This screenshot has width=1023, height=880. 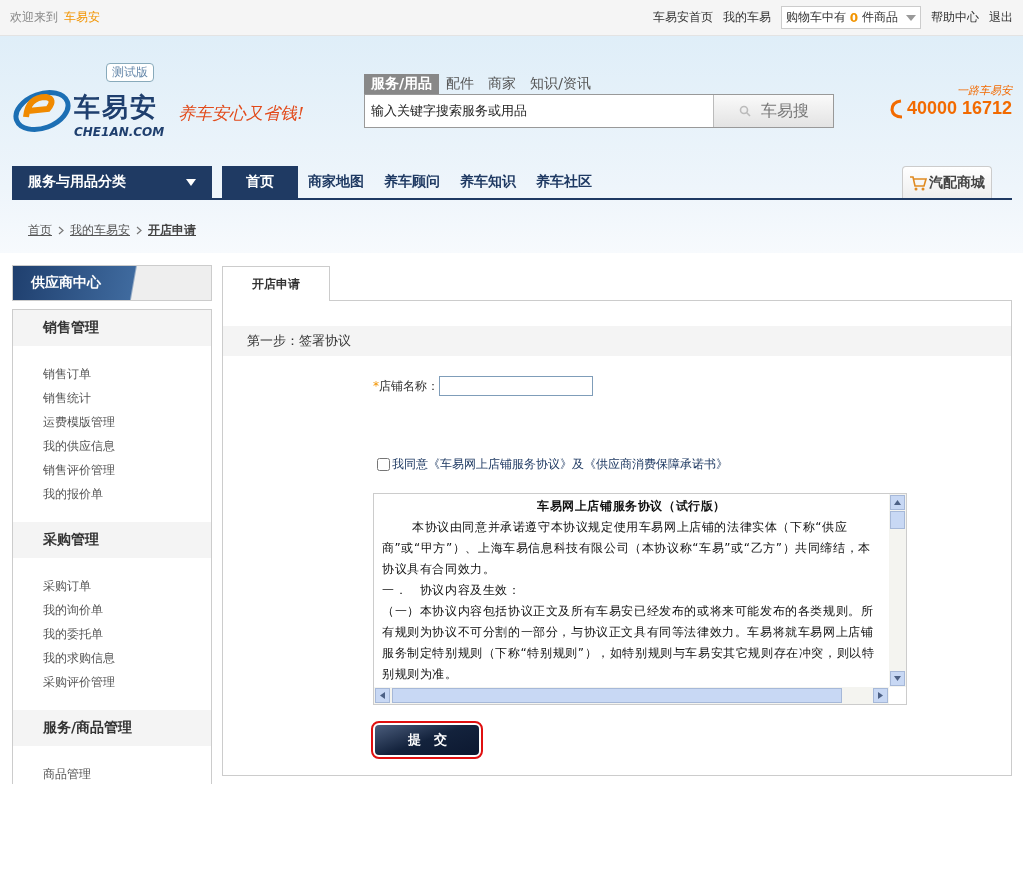 What do you see at coordinates (376, 386) in the screenshot?
I see `required-mark: *` at bounding box center [376, 386].